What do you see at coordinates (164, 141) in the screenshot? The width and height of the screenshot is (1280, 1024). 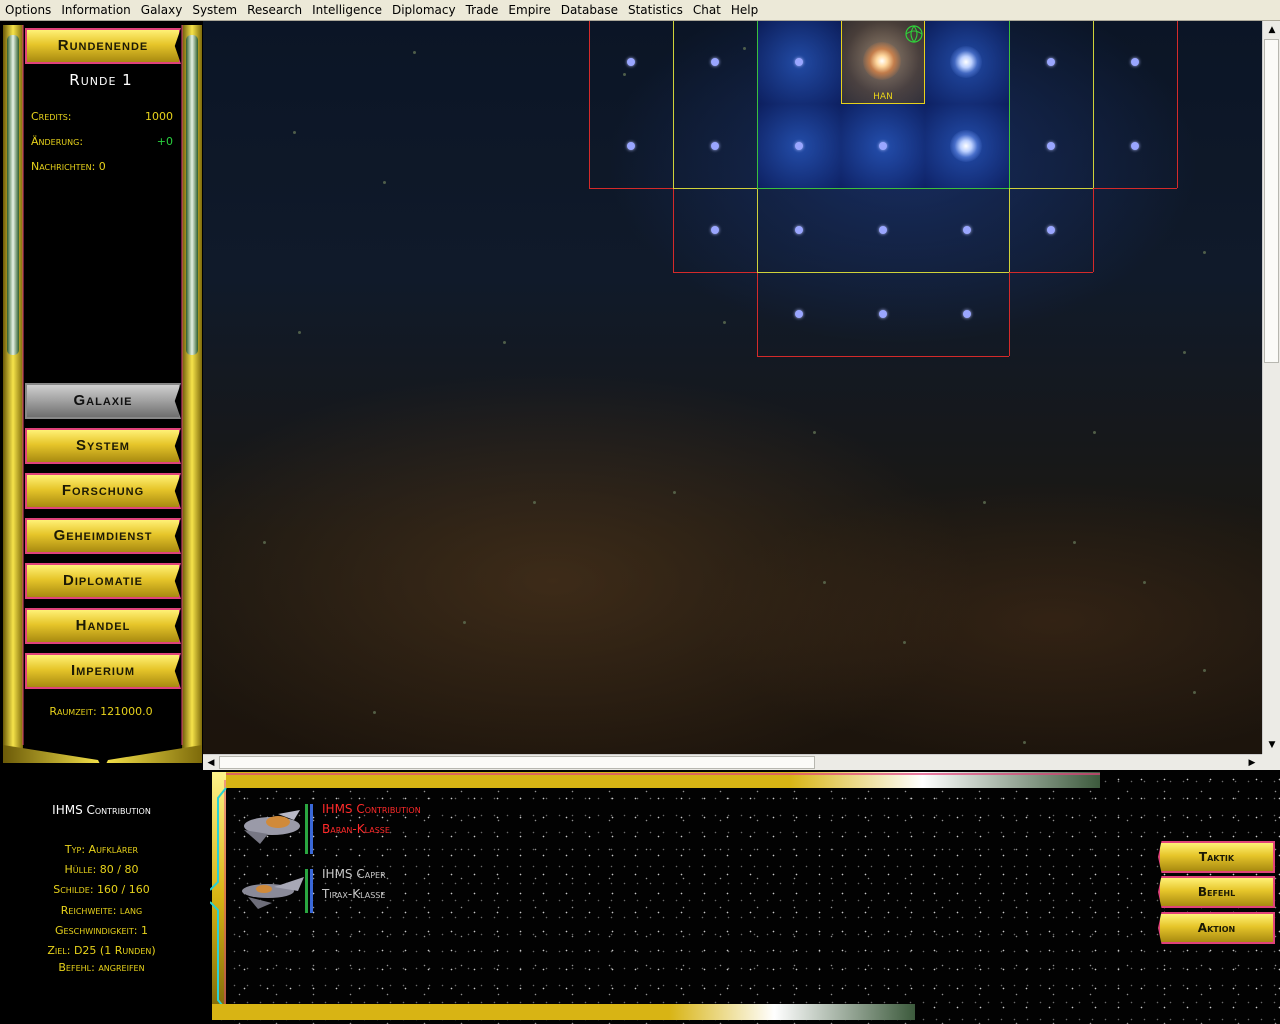 I see `change-value: +0` at bounding box center [164, 141].